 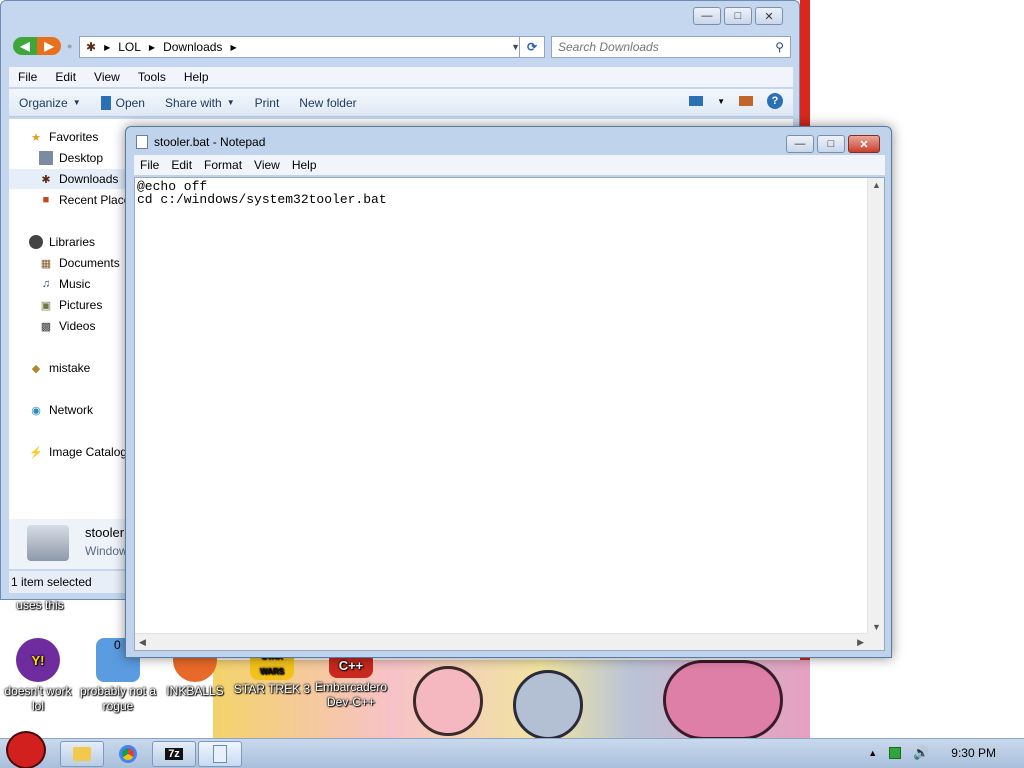 What do you see at coordinates (872, 753) in the screenshot?
I see `show-hidden-icons-icon: ▲` at bounding box center [872, 753].